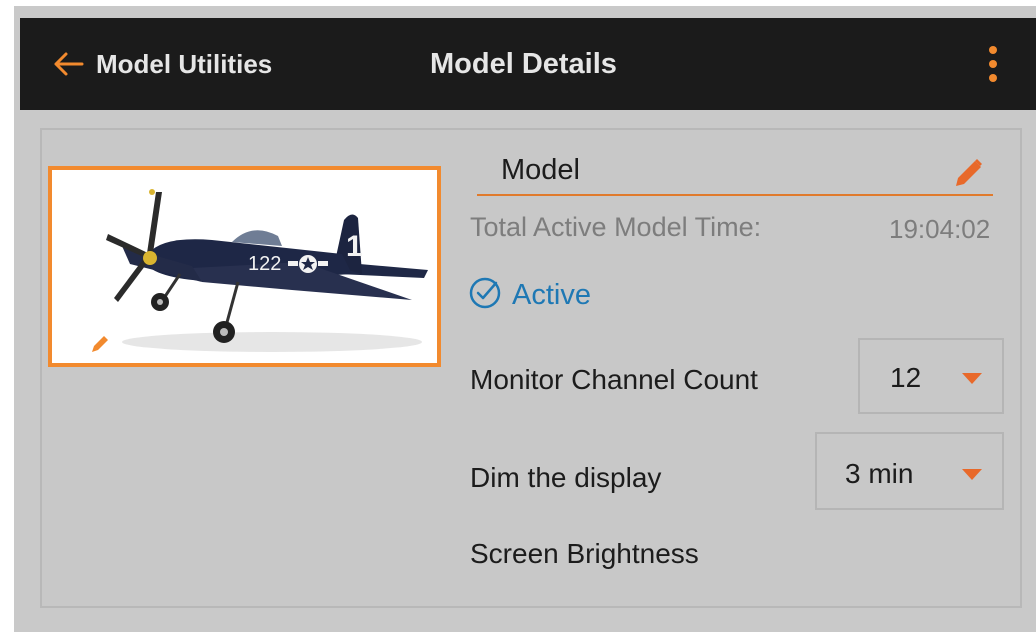  I want to click on arrow-left-icon, so click(68, 64).